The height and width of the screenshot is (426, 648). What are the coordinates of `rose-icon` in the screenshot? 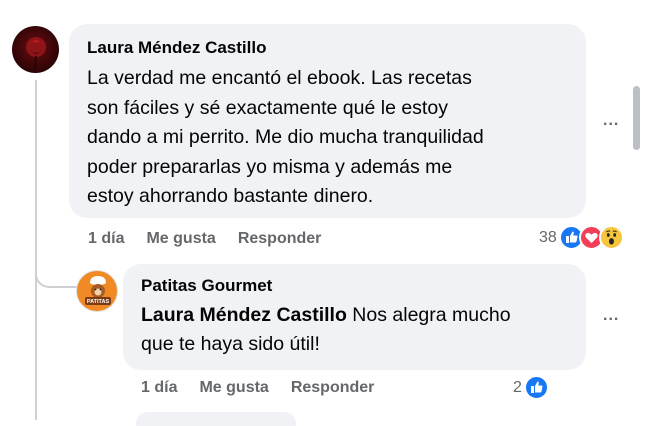 It's located at (36, 54).